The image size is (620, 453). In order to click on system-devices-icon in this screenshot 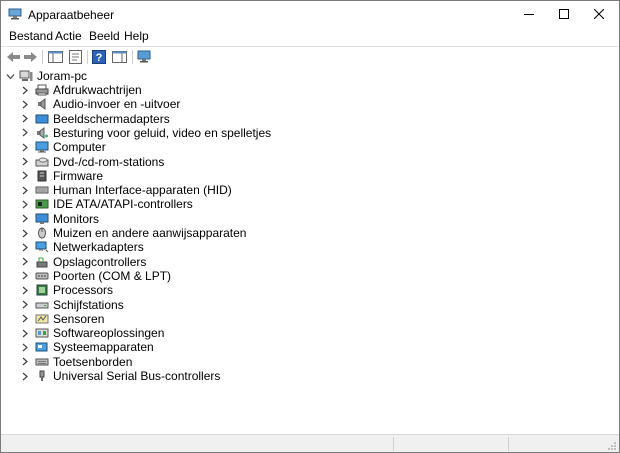, I will do `click(41, 347)`.